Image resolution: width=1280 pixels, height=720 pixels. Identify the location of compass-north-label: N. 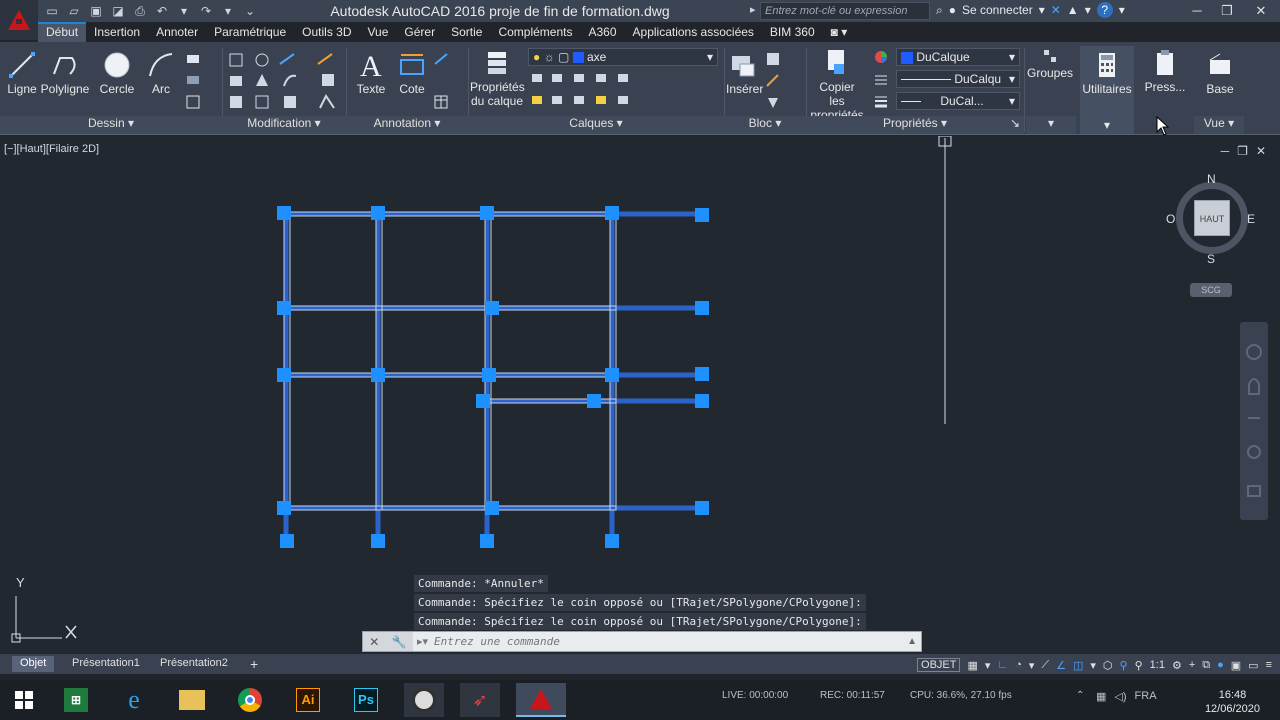
(1211, 179).